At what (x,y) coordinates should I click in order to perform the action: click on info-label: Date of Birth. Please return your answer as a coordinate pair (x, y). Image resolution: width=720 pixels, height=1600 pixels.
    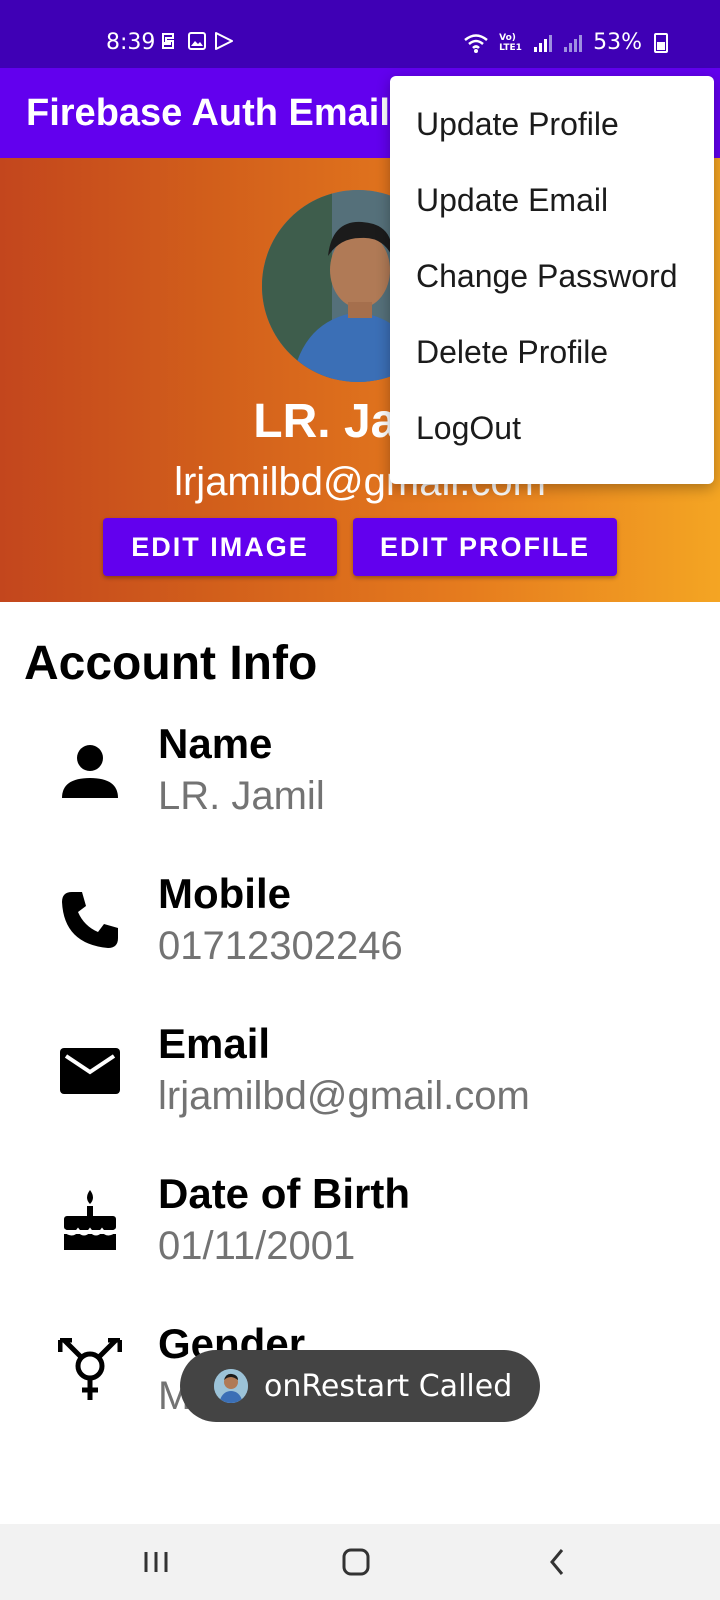
    Looking at the image, I should click on (284, 1193).